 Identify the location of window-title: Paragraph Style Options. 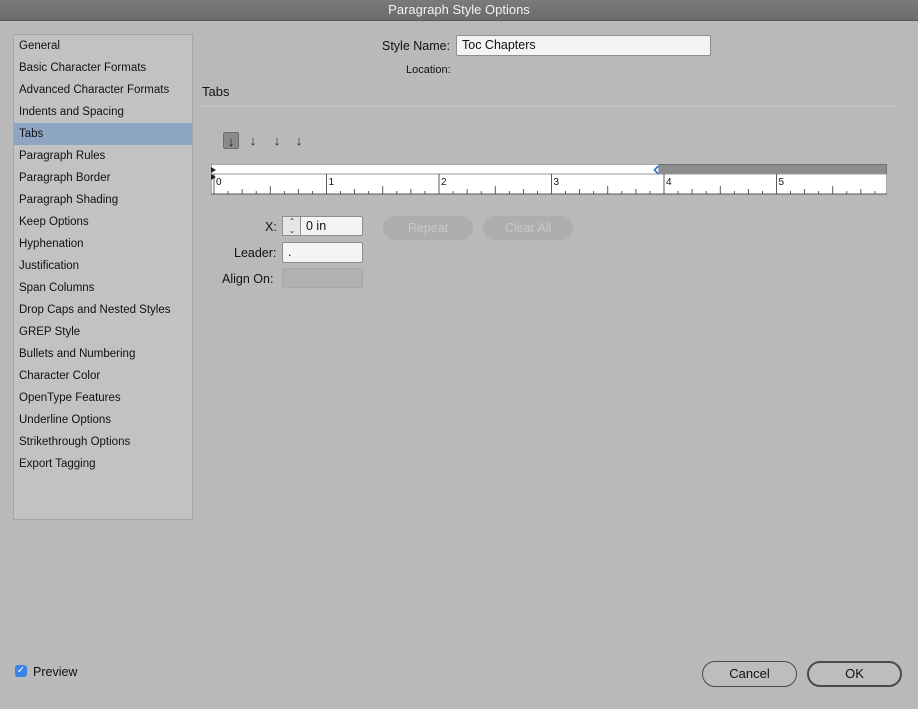
(459, 10).